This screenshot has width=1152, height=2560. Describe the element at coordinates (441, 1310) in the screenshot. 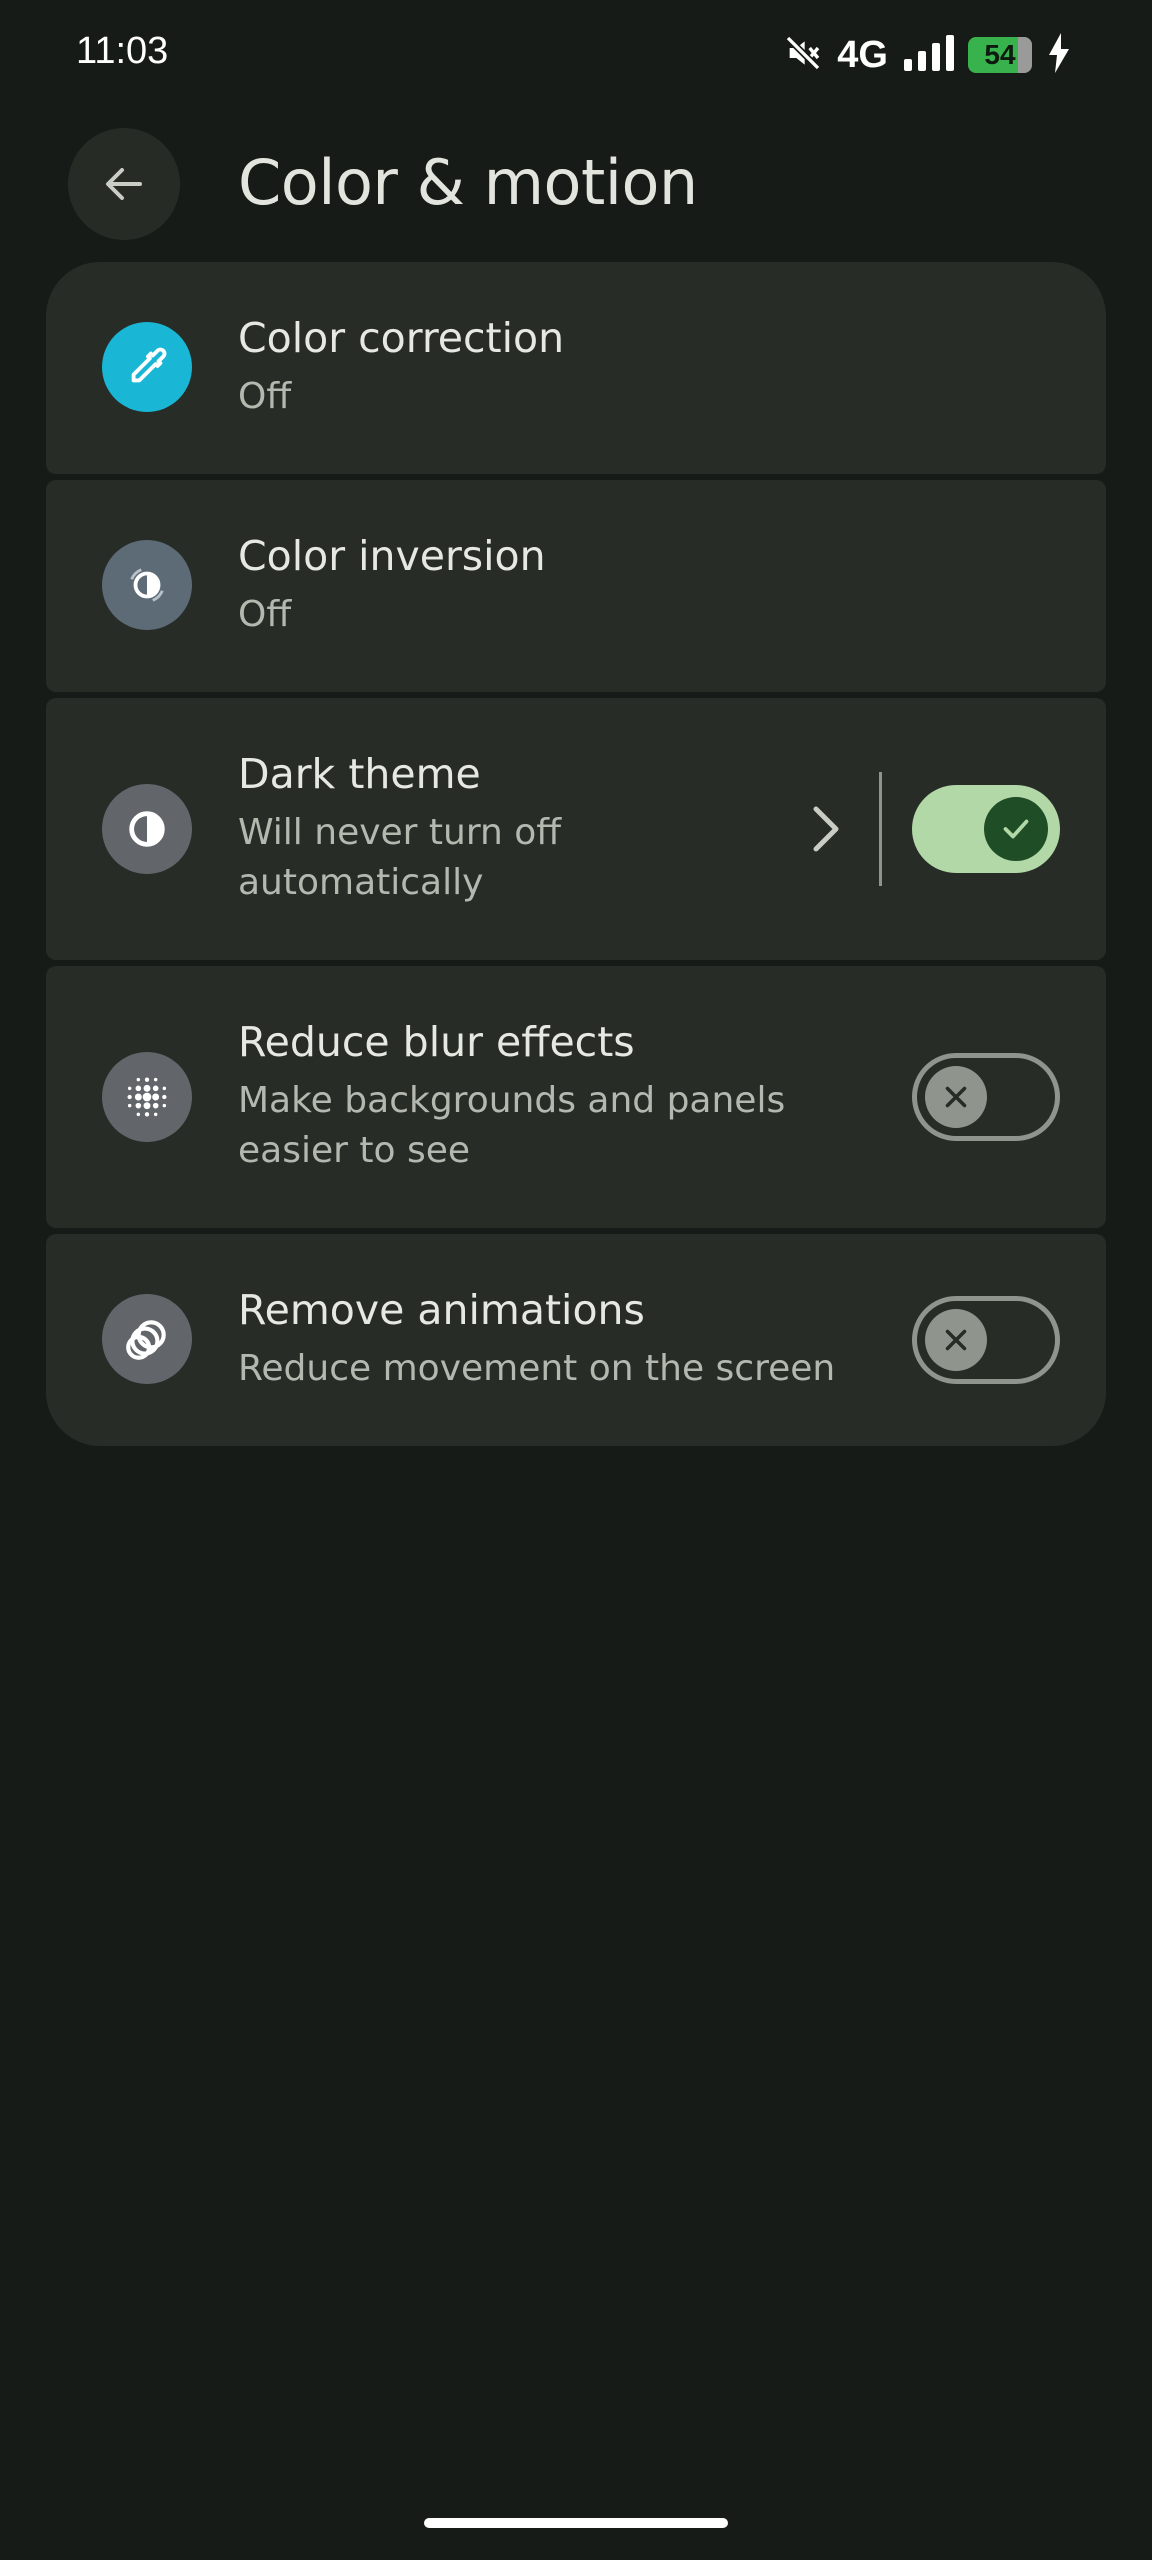

I see `item-title: Remove animations` at that location.